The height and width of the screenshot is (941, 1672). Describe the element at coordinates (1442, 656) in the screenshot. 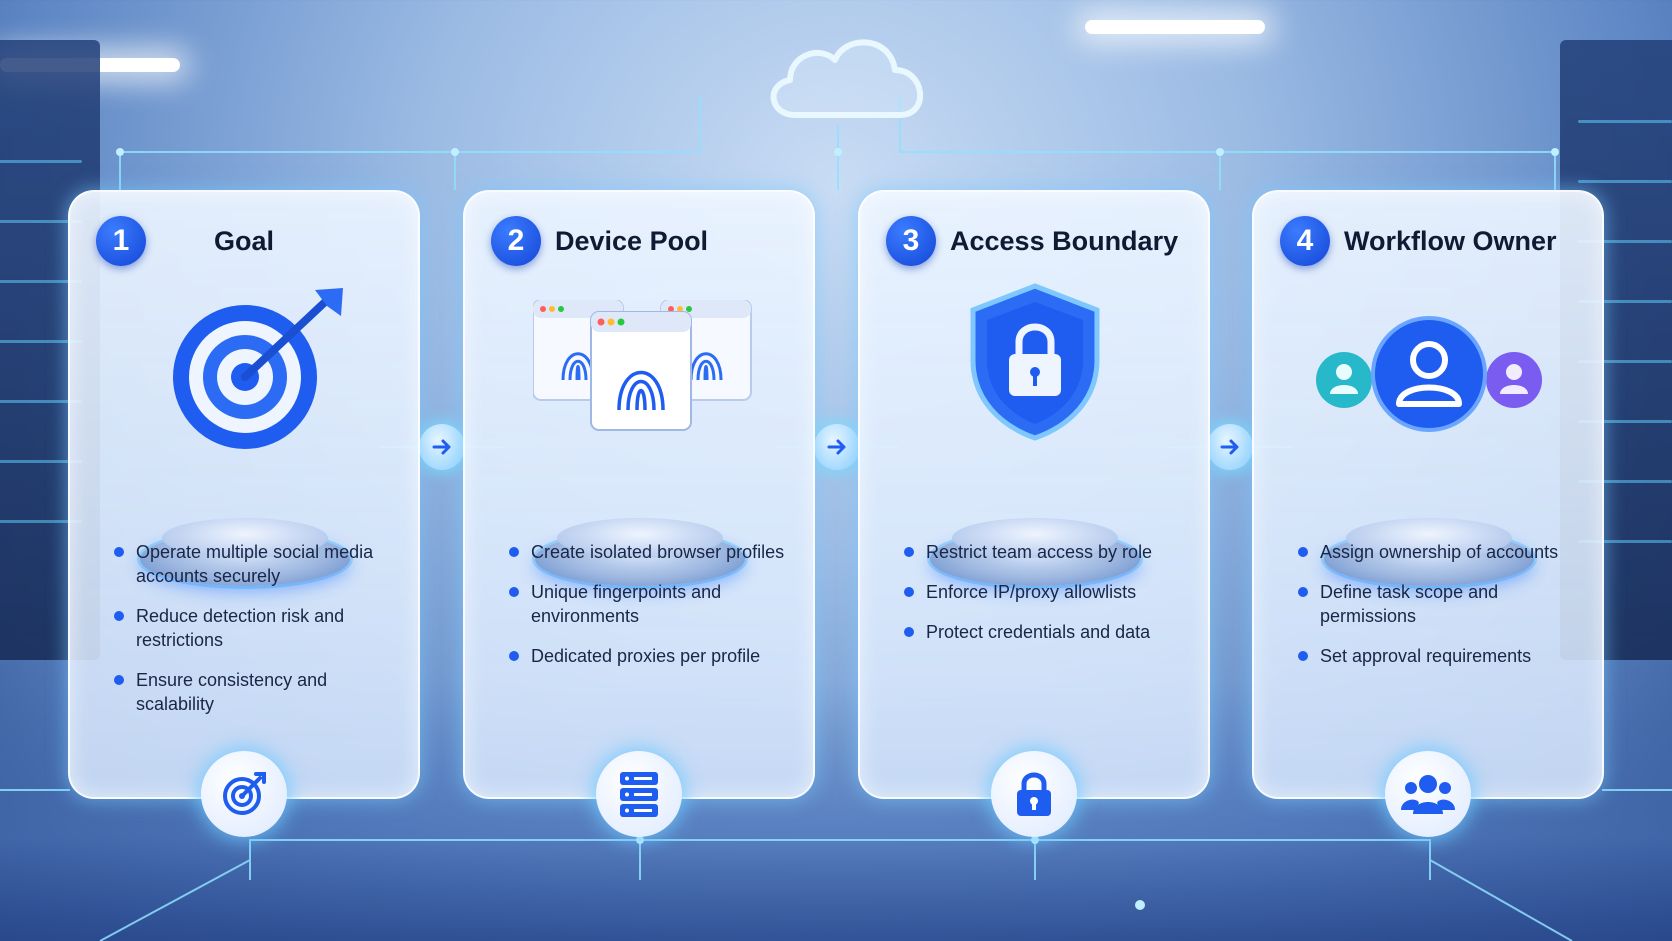

I see `bullet-item: Set approval requirements` at that location.